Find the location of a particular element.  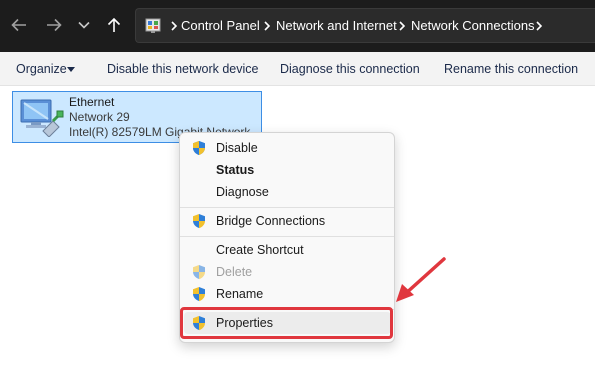

diagnose-connection-button: Diagnose this connection is located at coordinates (350, 69).